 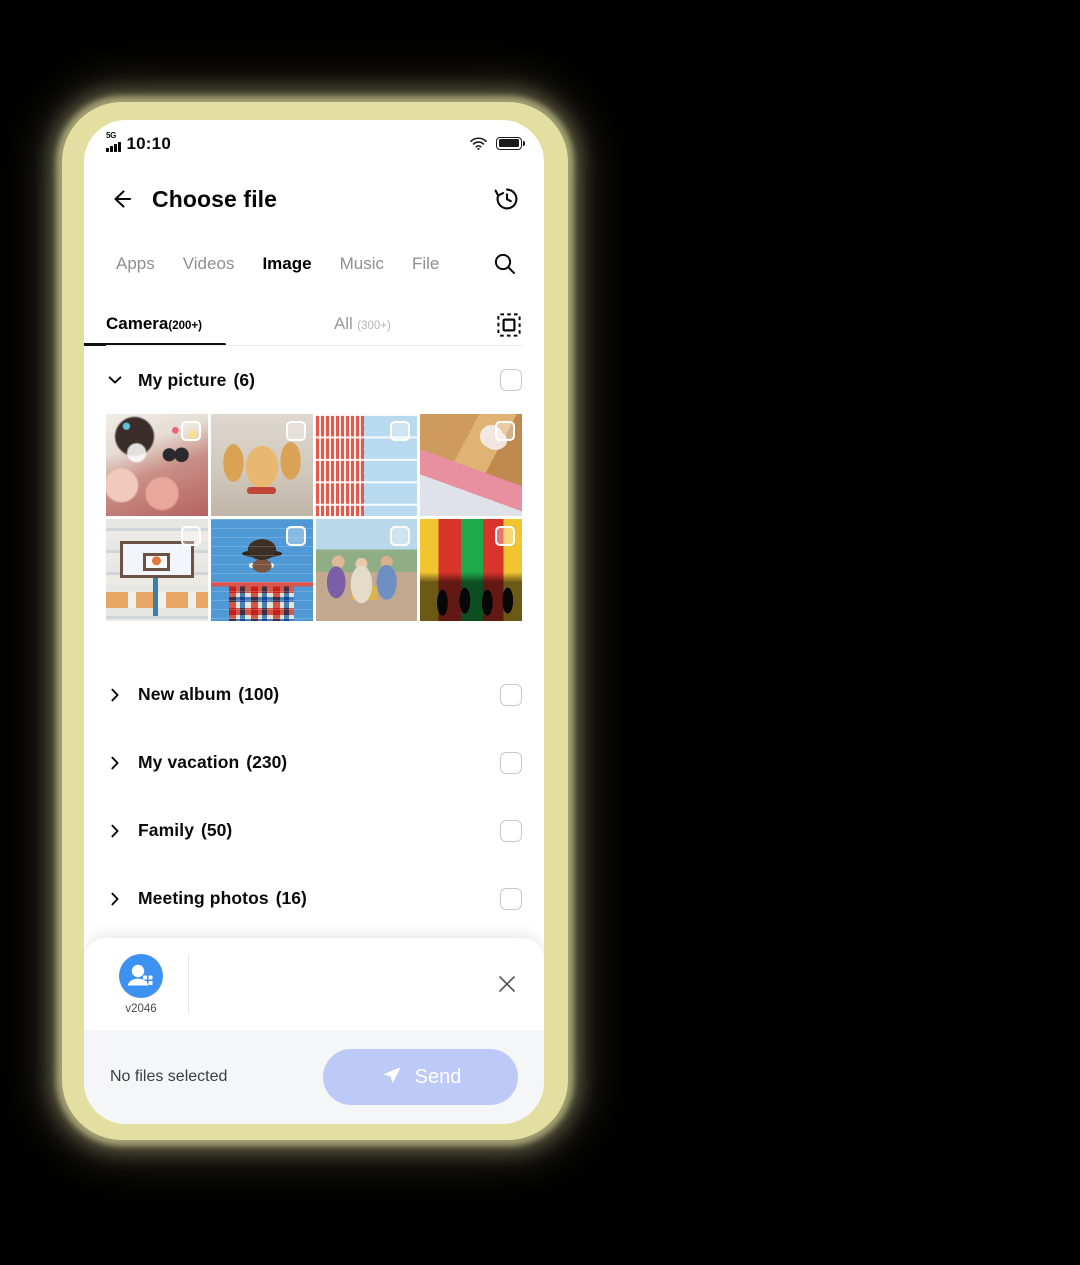 I want to click on select-all-icon, so click(x=509, y=325).